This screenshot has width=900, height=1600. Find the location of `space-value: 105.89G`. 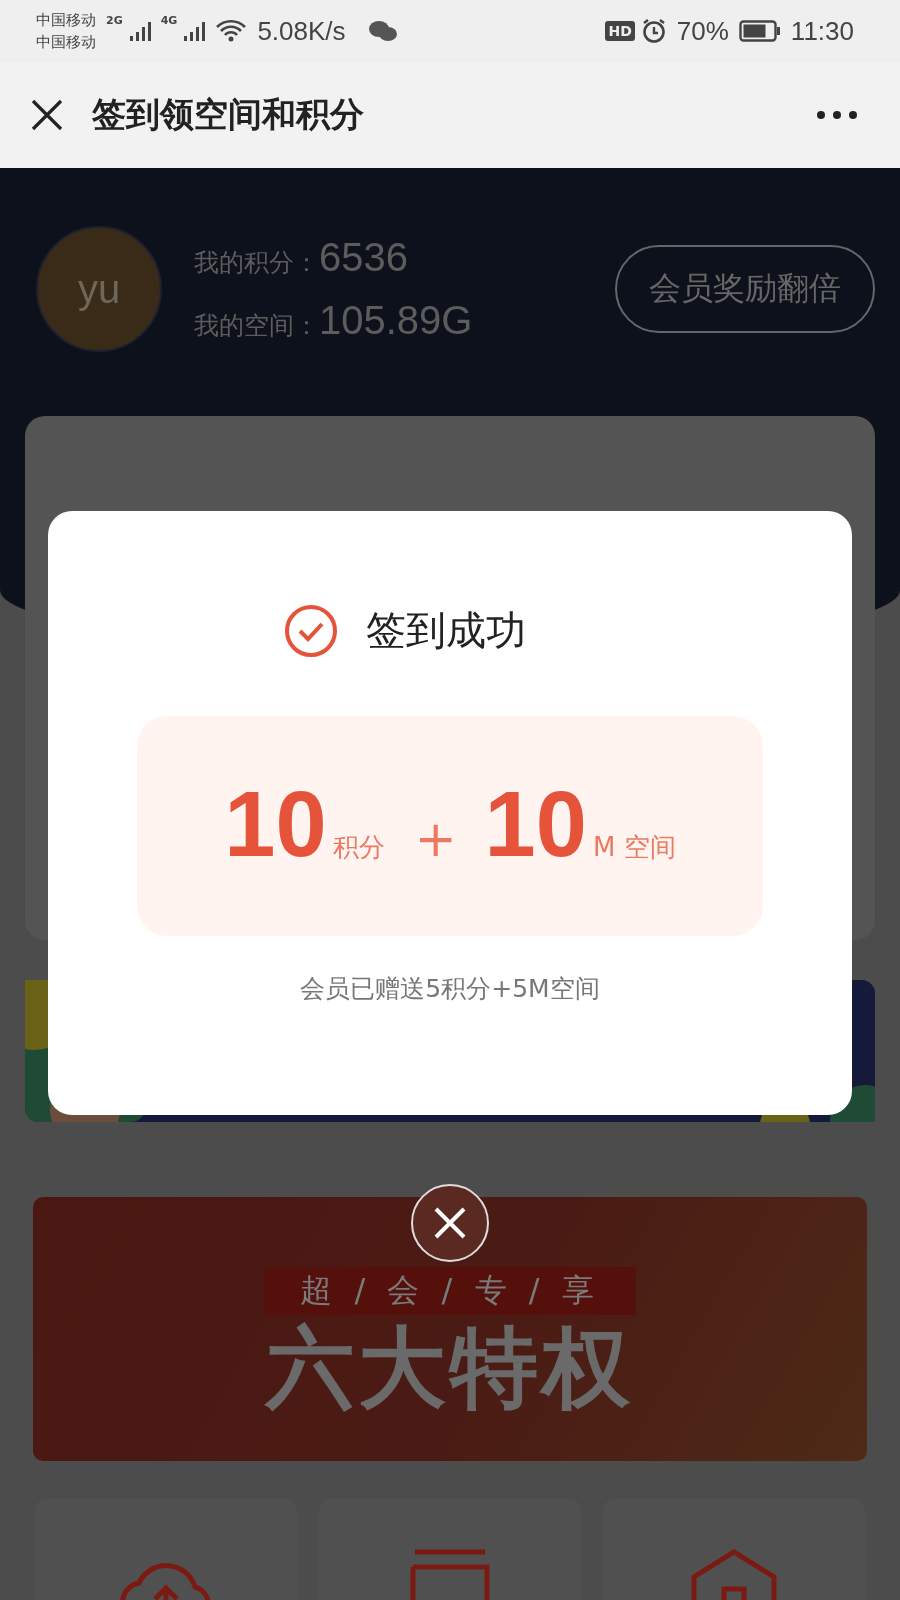

space-value: 105.89G is located at coordinates (396, 320).